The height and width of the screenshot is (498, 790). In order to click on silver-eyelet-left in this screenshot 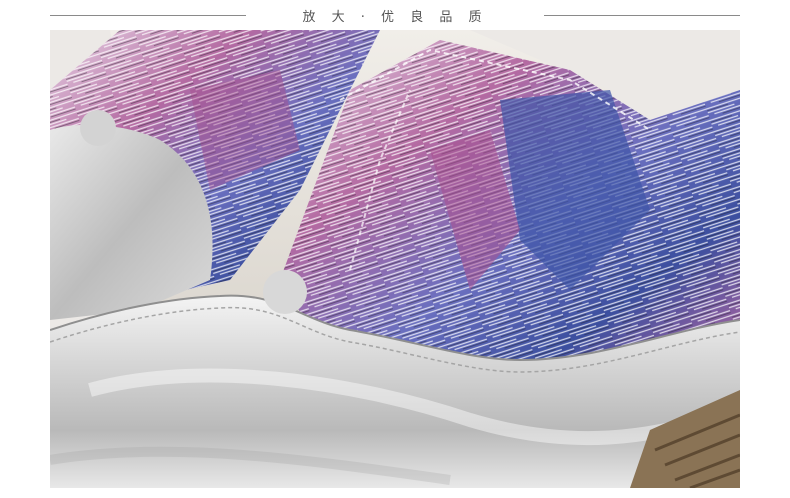, I will do `click(98, 128)`.